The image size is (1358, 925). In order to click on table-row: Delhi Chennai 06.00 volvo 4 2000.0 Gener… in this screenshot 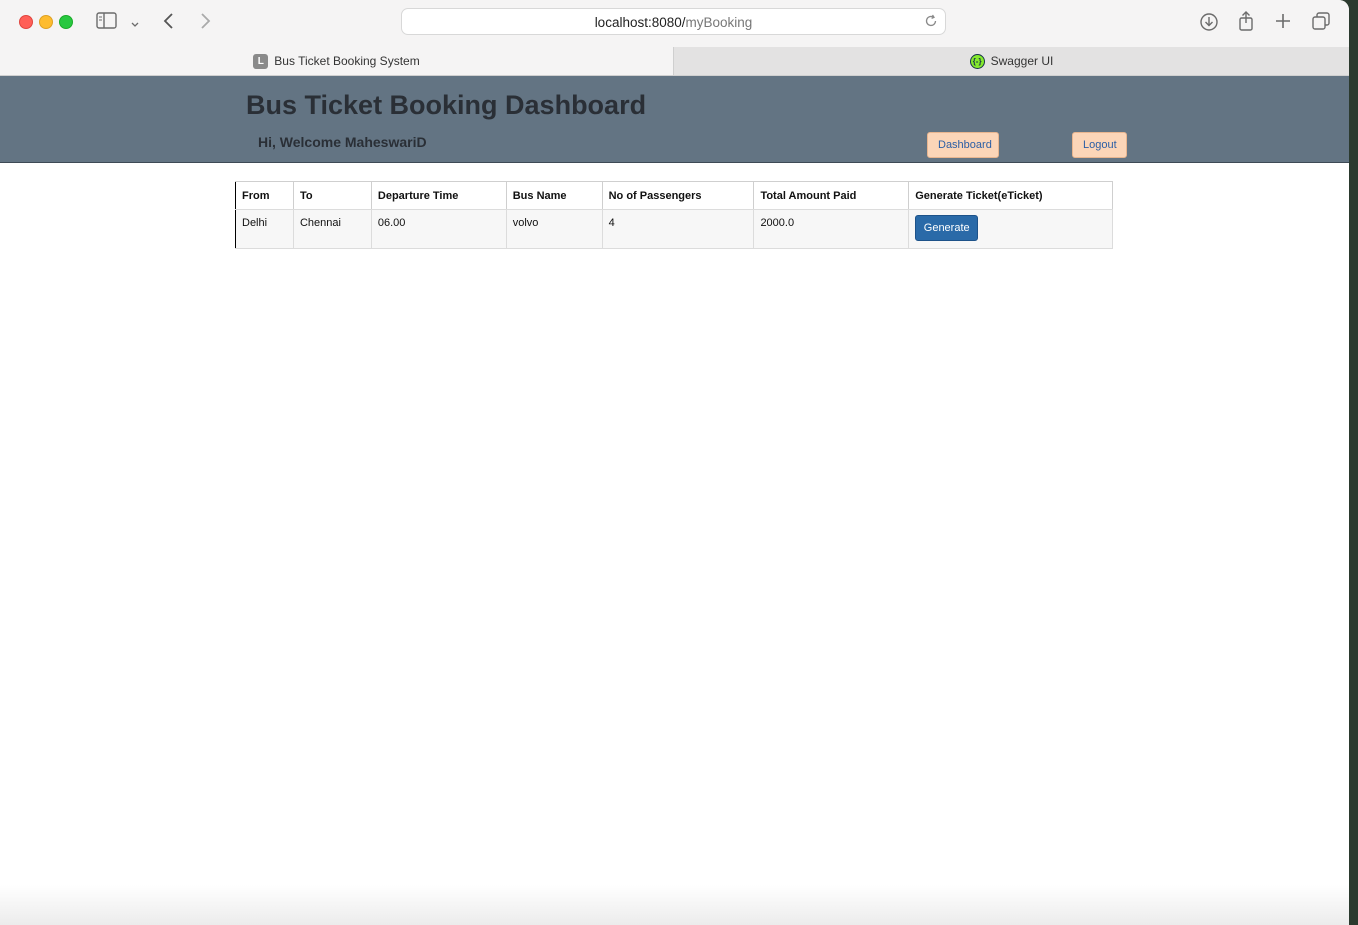, I will do `click(674, 229)`.